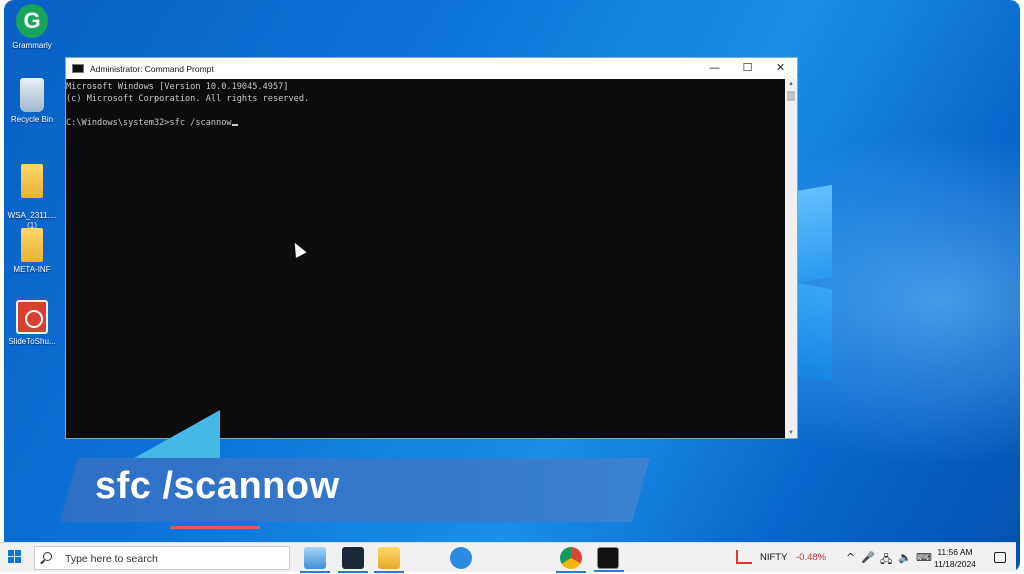 This screenshot has height=574, width=1024. Describe the element at coordinates (791, 84) in the screenshot. I see `scroll-up-icon: ▲` at that location.